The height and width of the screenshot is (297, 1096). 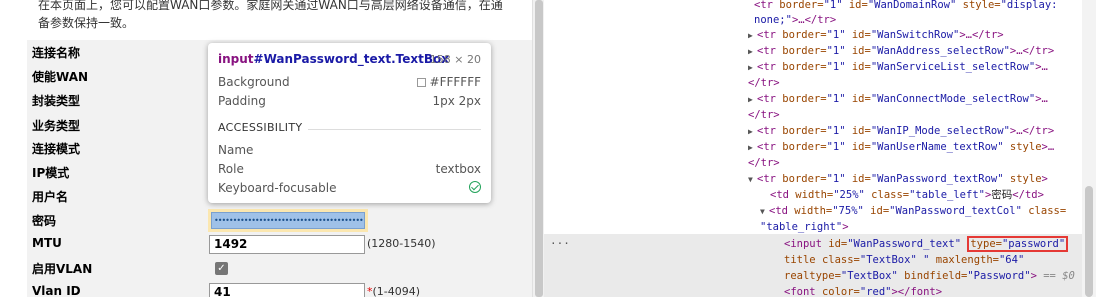 I want to click on vlan-checkbox: ✓, so click(x=221, y=268).